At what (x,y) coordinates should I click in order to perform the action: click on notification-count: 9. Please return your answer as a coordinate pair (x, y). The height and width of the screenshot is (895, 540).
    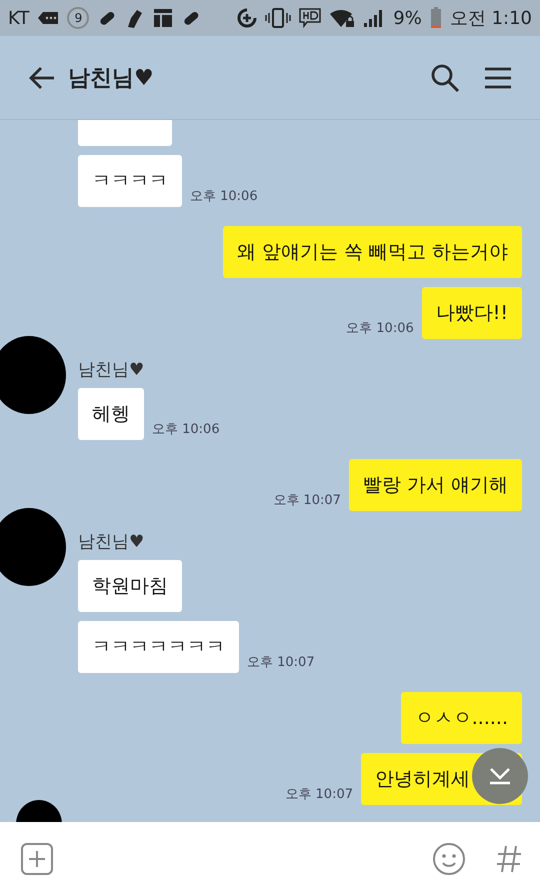
    Looking at the image, I should click on (78, 18).